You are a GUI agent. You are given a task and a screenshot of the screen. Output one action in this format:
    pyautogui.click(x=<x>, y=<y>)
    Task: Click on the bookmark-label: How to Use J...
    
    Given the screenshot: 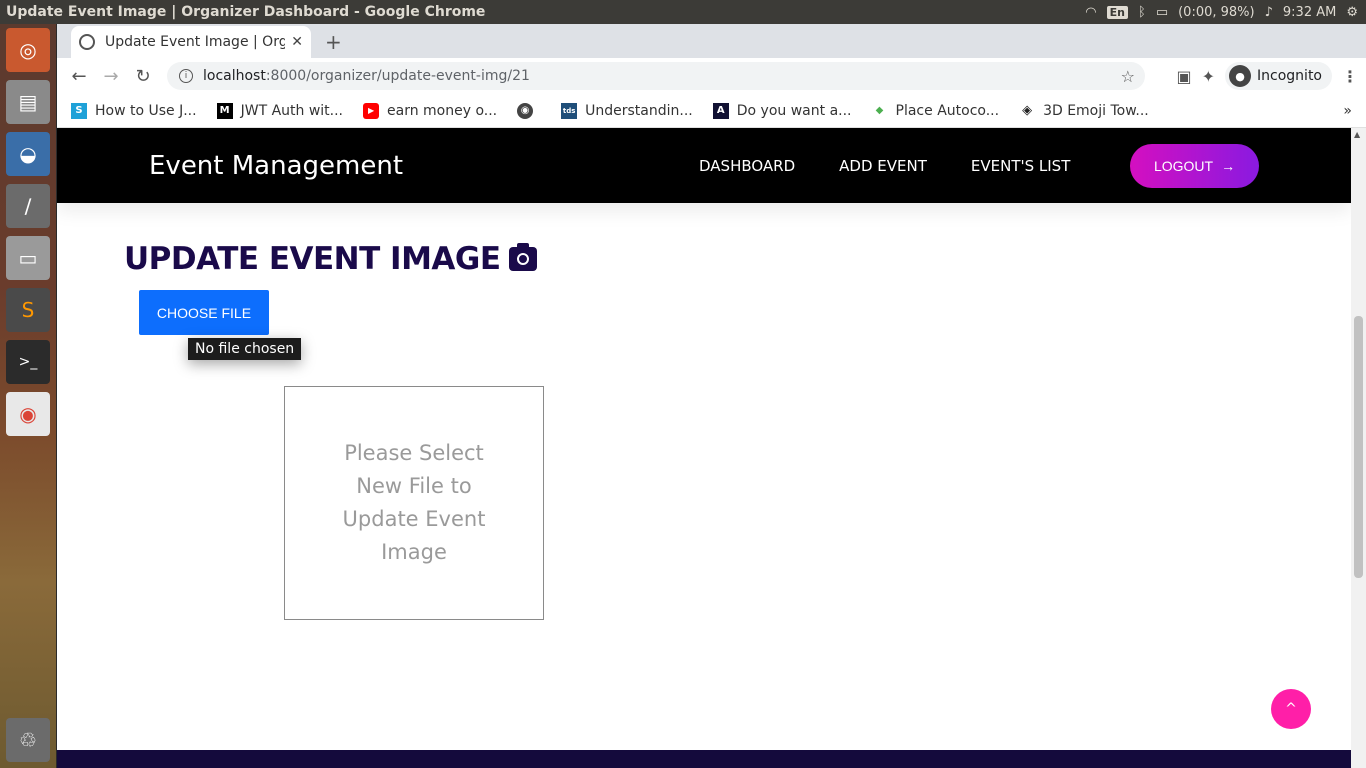 What is the action you would take?
    pyautogui.click(x=146, y=110)
    